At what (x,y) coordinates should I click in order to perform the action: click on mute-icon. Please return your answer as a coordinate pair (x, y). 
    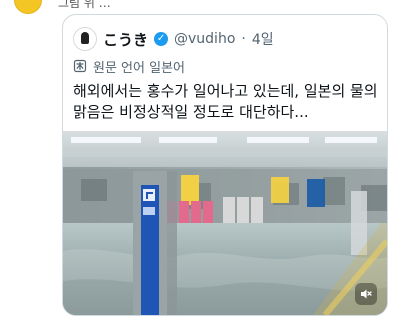
    Looking at the image, I should click on (366, 294).